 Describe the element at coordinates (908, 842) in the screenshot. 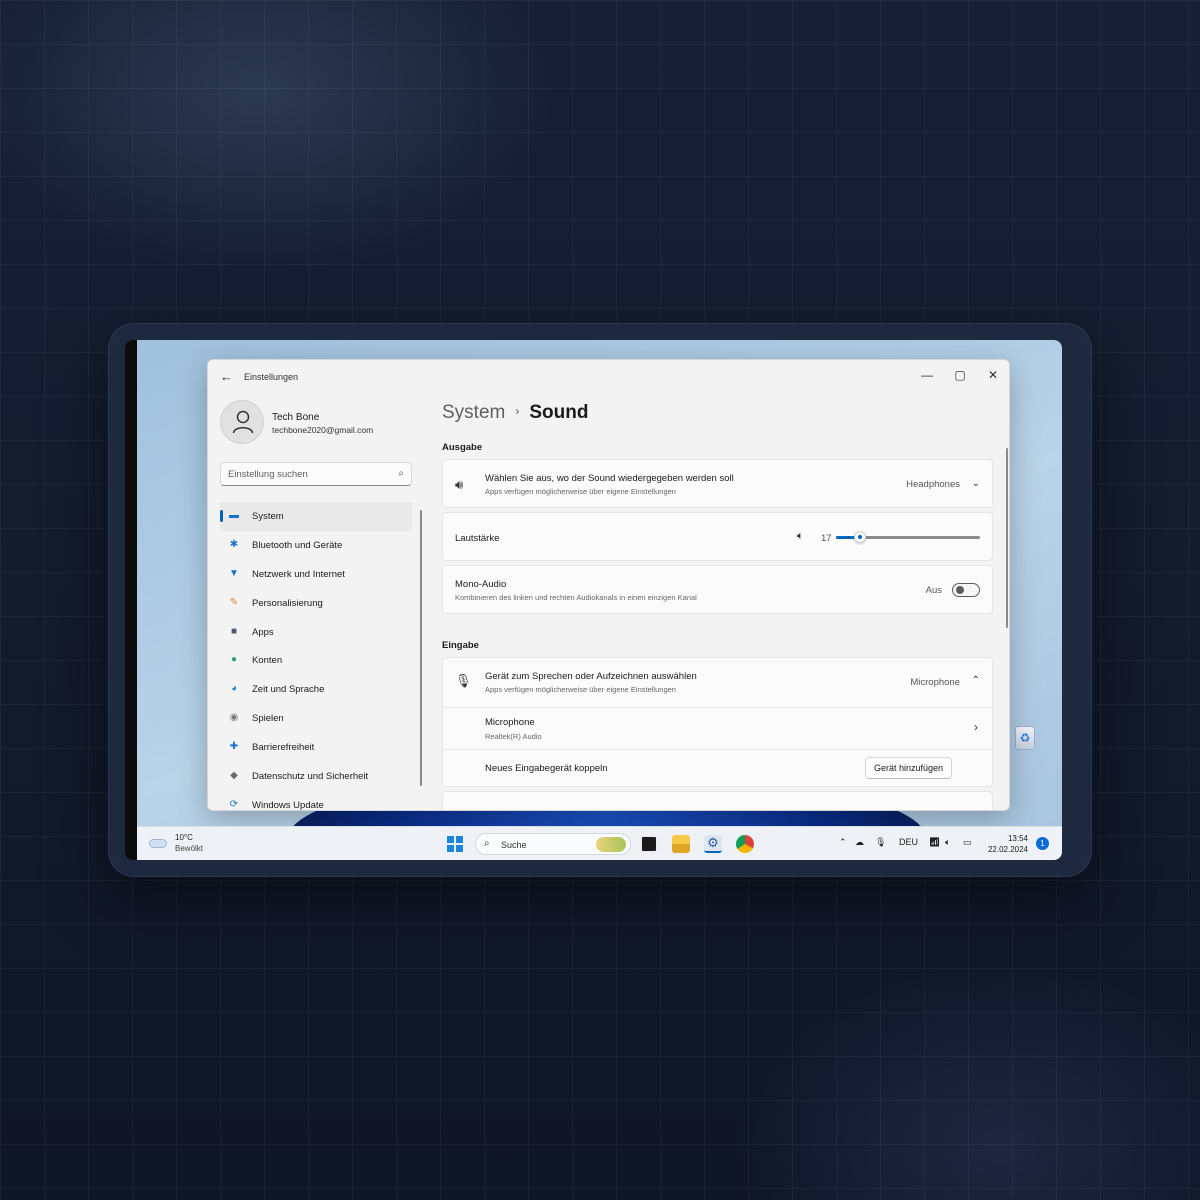

I see `language-indicator: DEU` at that location.